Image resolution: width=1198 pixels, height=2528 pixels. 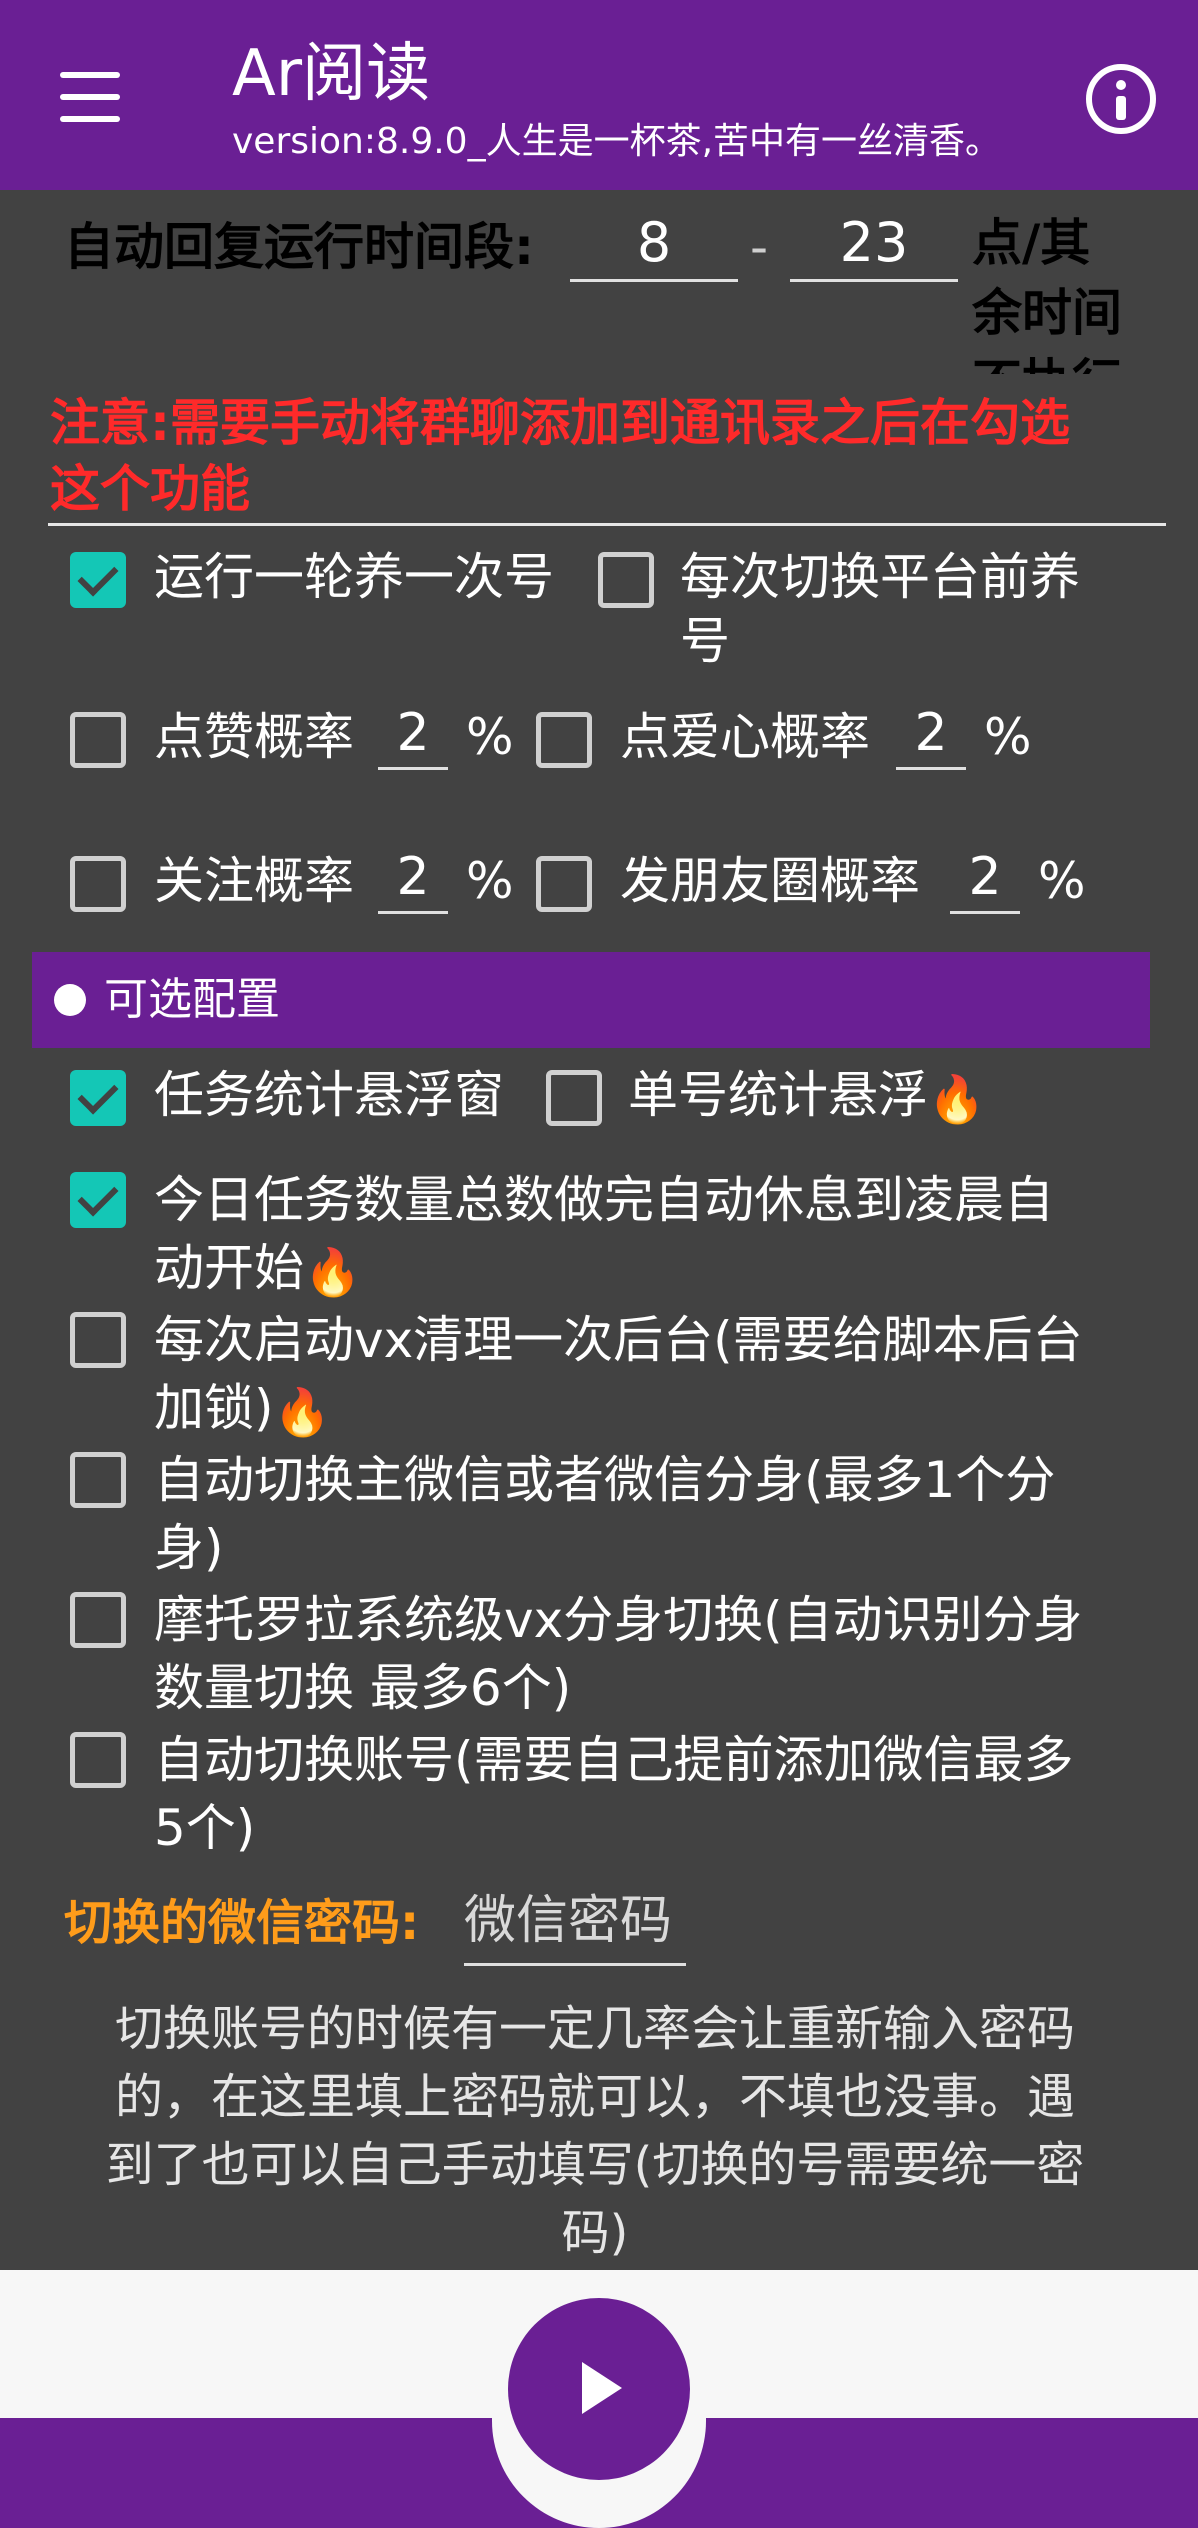 I want to click on rest-after-done-line2: 动开始, so click(x=229, y=1268).